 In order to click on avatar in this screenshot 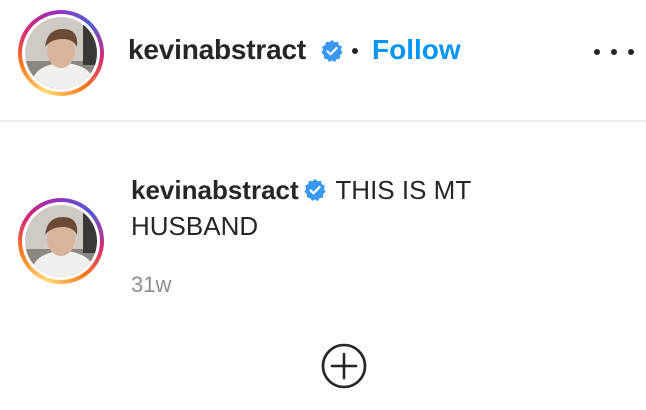, I will do `click(61, 53)`.